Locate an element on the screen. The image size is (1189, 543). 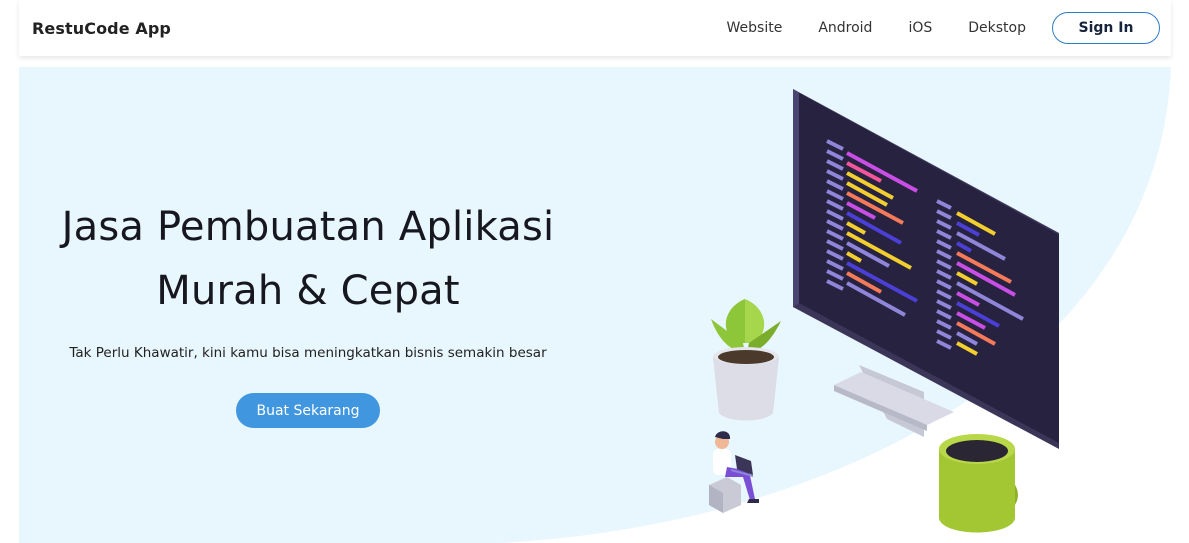
plant-pot-icon is located at coordinates (746, 360).